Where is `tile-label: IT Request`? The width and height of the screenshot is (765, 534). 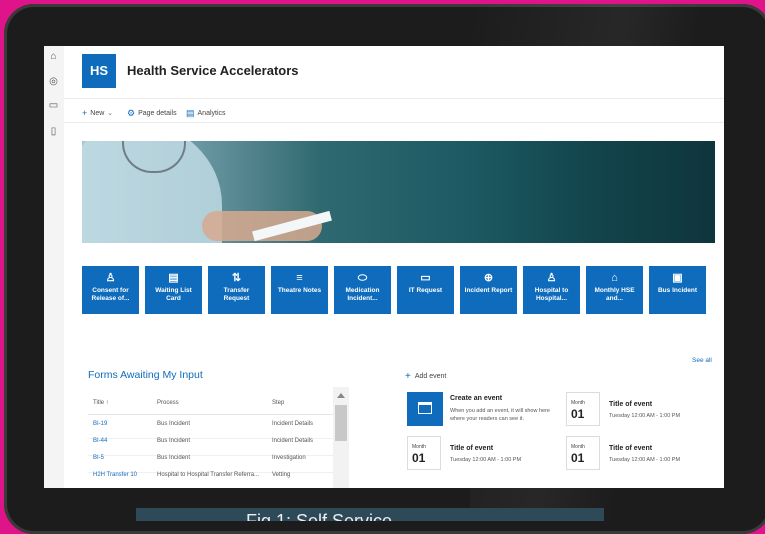
tile-label: IT Request is located at coordinates (425, 290).